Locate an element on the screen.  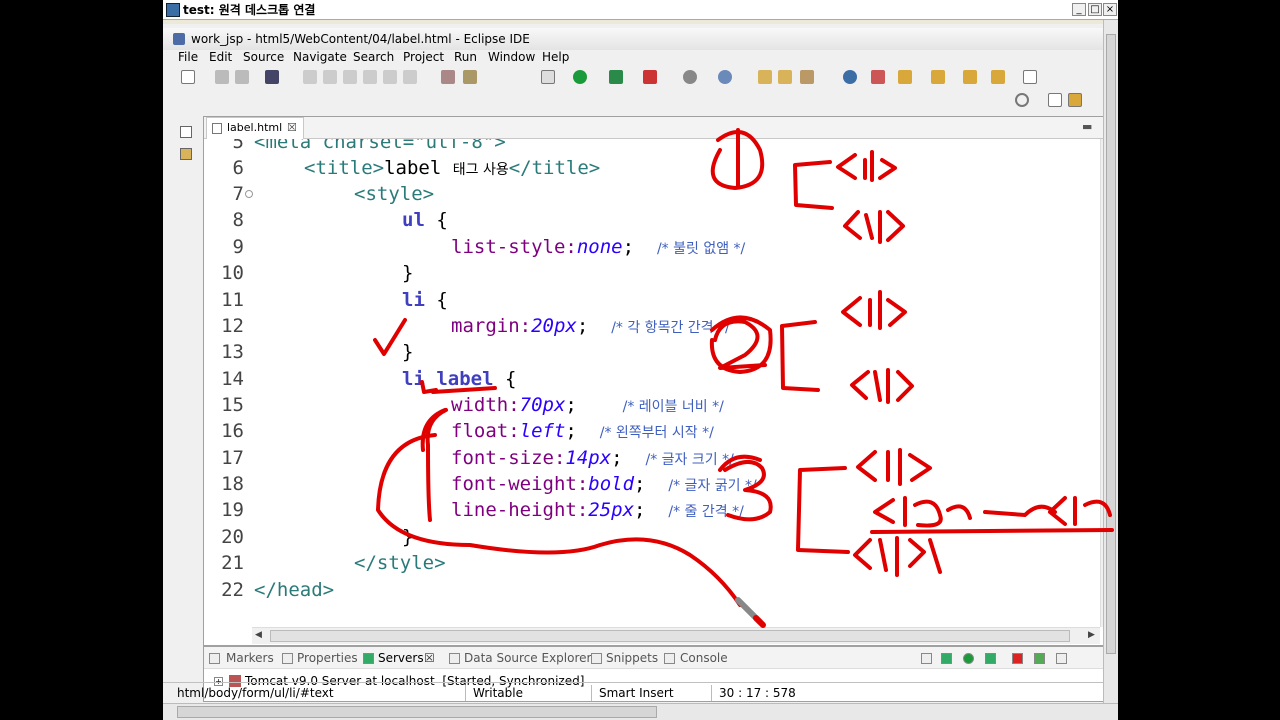
code-token: 14px is located at coordinates (588, 458).